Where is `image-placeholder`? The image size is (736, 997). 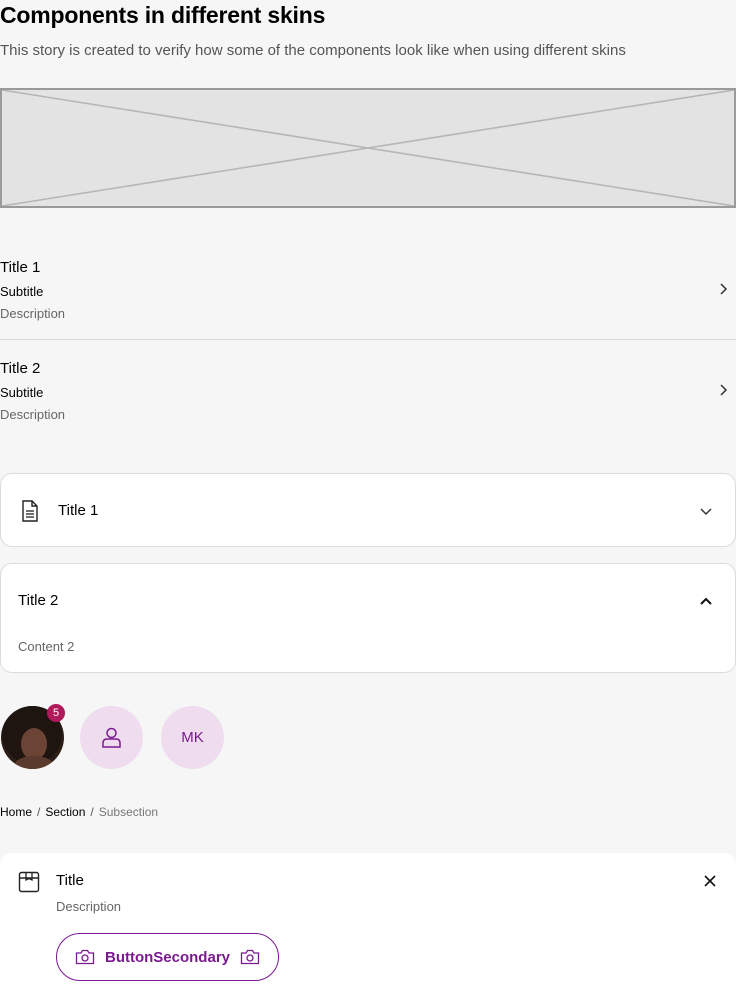 image-placeholder is located at coordinates (368, 148).